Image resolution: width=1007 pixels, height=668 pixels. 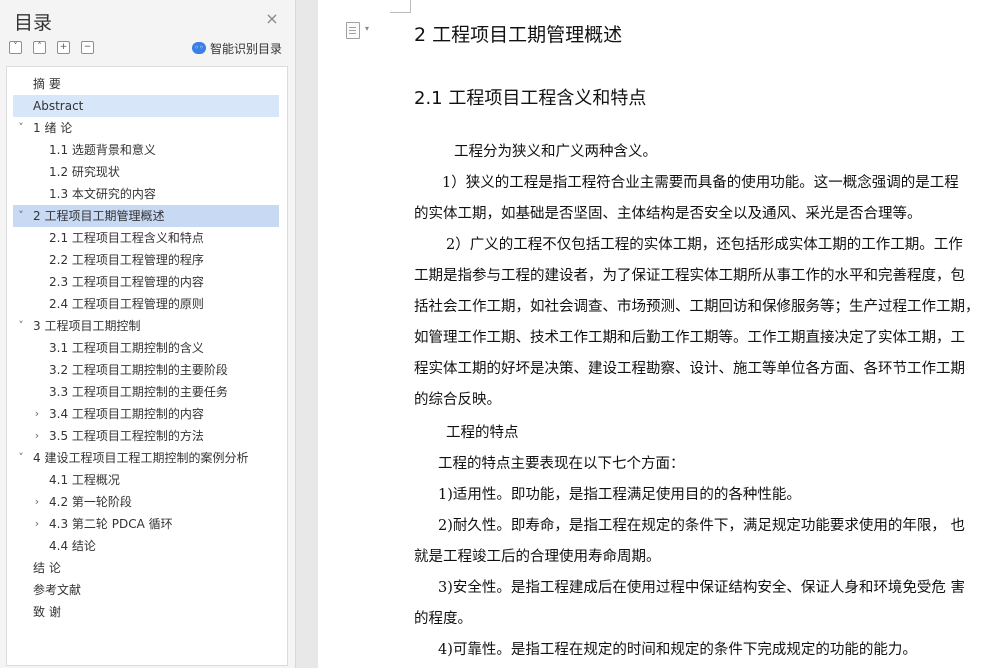 What do you see at coordinates (141, 458) in the screenshot?
I see `toc-item-label: 4 建设工程项目工程工期控制的案例分析` at bounding box center [141, 458].